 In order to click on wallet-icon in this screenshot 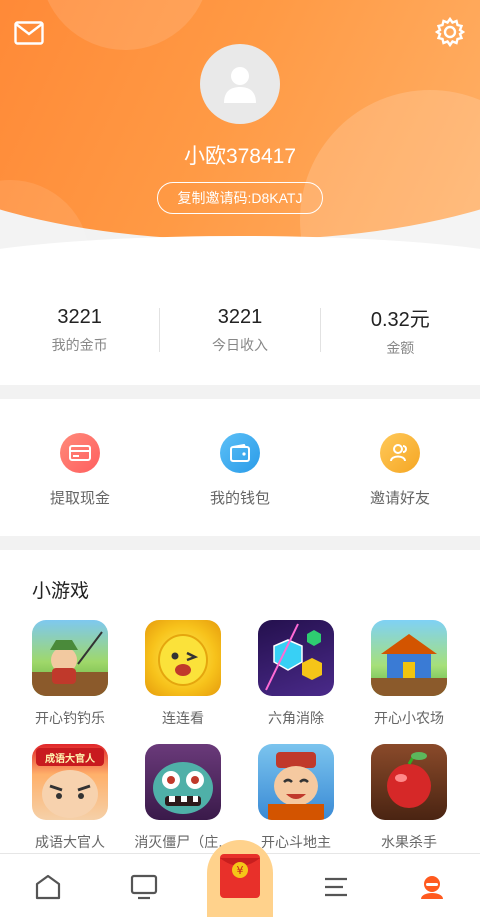, I will do `click(240, 453)`.